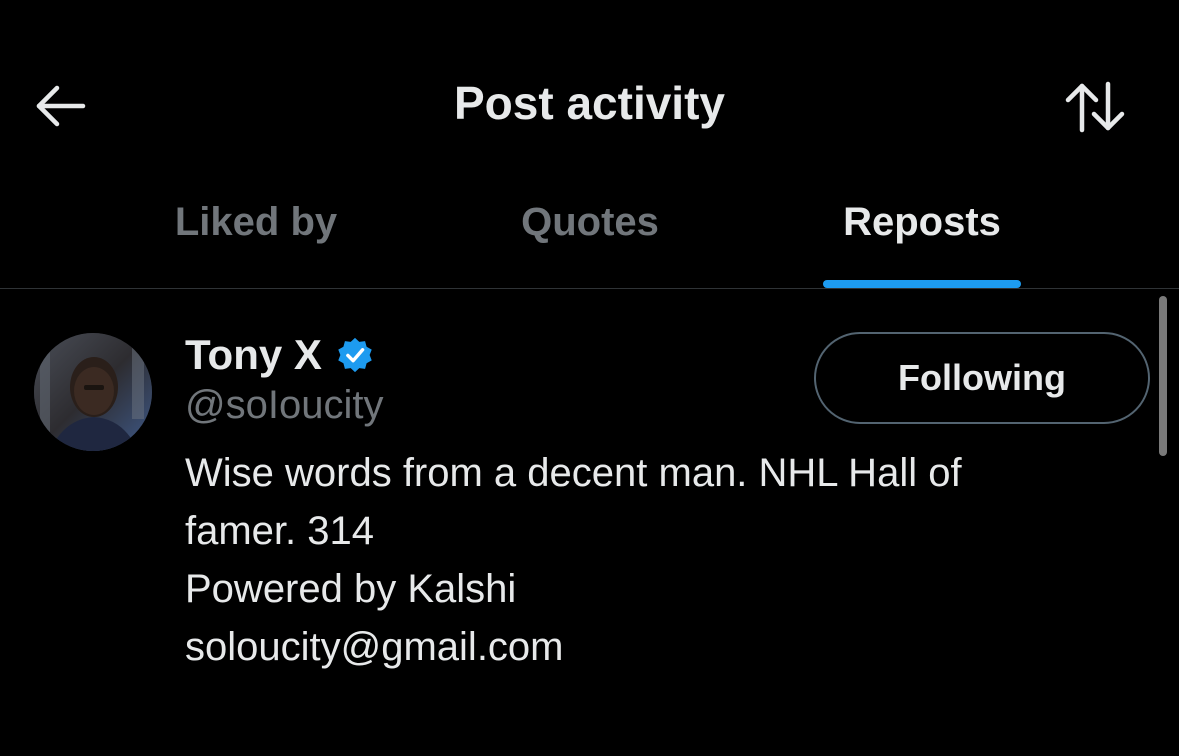 The height and width of the screenshot is (756, 1179). I want to click on bio-line: famer. 314, so click(280, 531).